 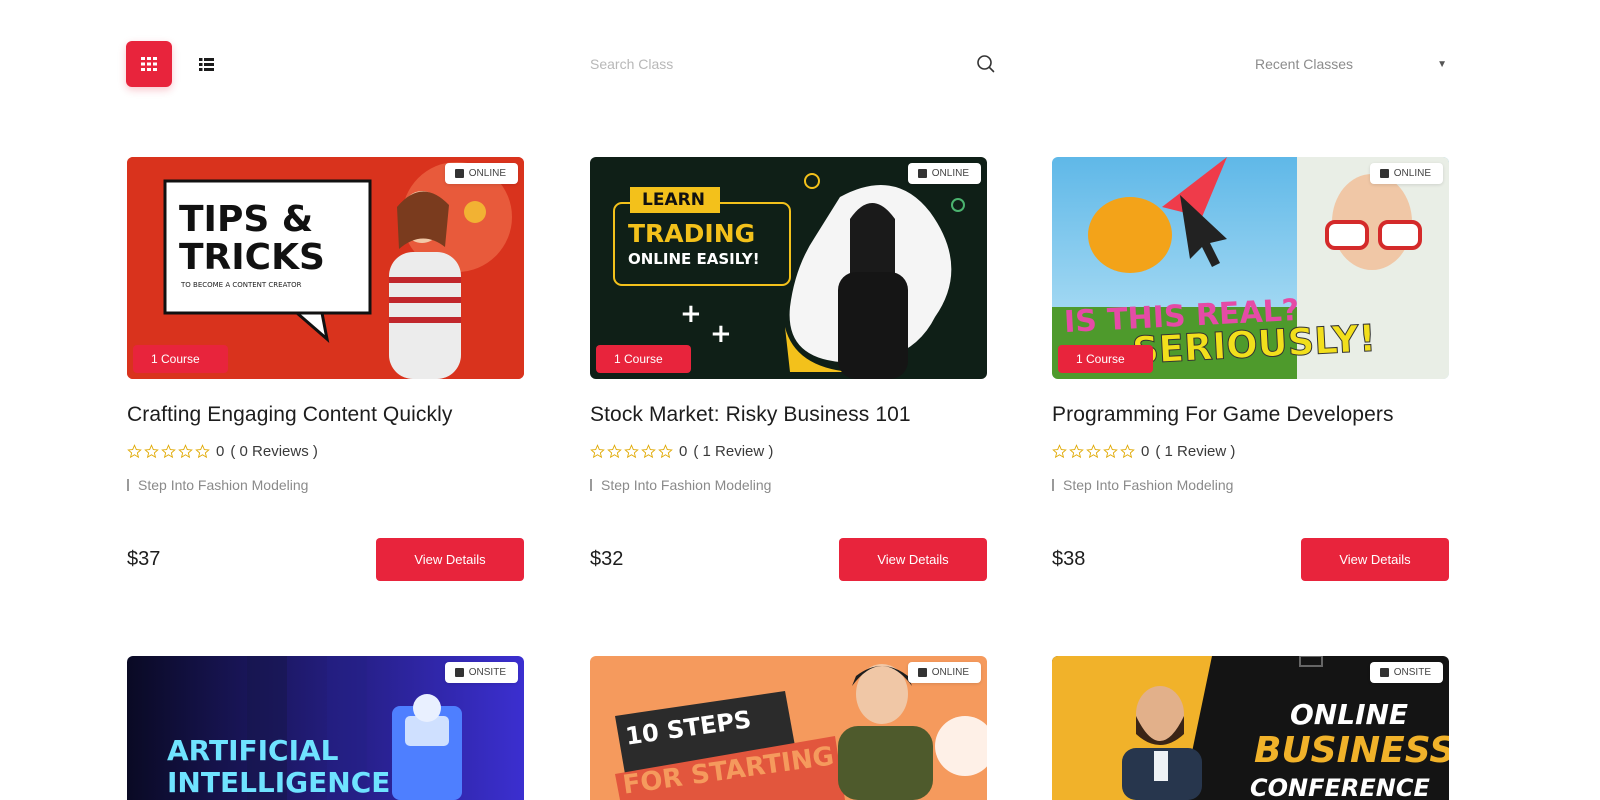 What do you see at coordinates (241, 285) in the screenshot?
I see `art-subtitle: TO BECOME A CONTENT CREATOR` at bounding box center [241, 285].